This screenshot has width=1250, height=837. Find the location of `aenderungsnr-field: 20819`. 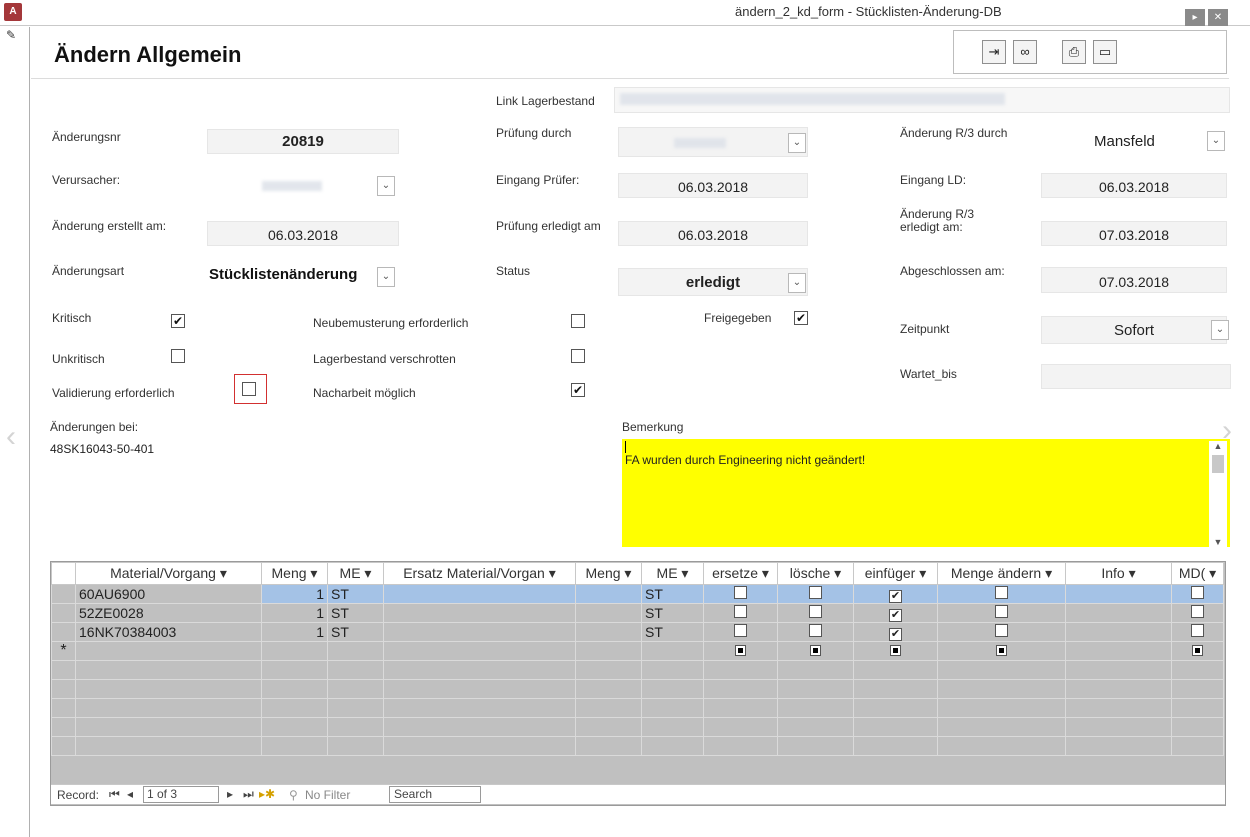

aenderungsnr-field: 20819 is located at coordinates (303, 141).